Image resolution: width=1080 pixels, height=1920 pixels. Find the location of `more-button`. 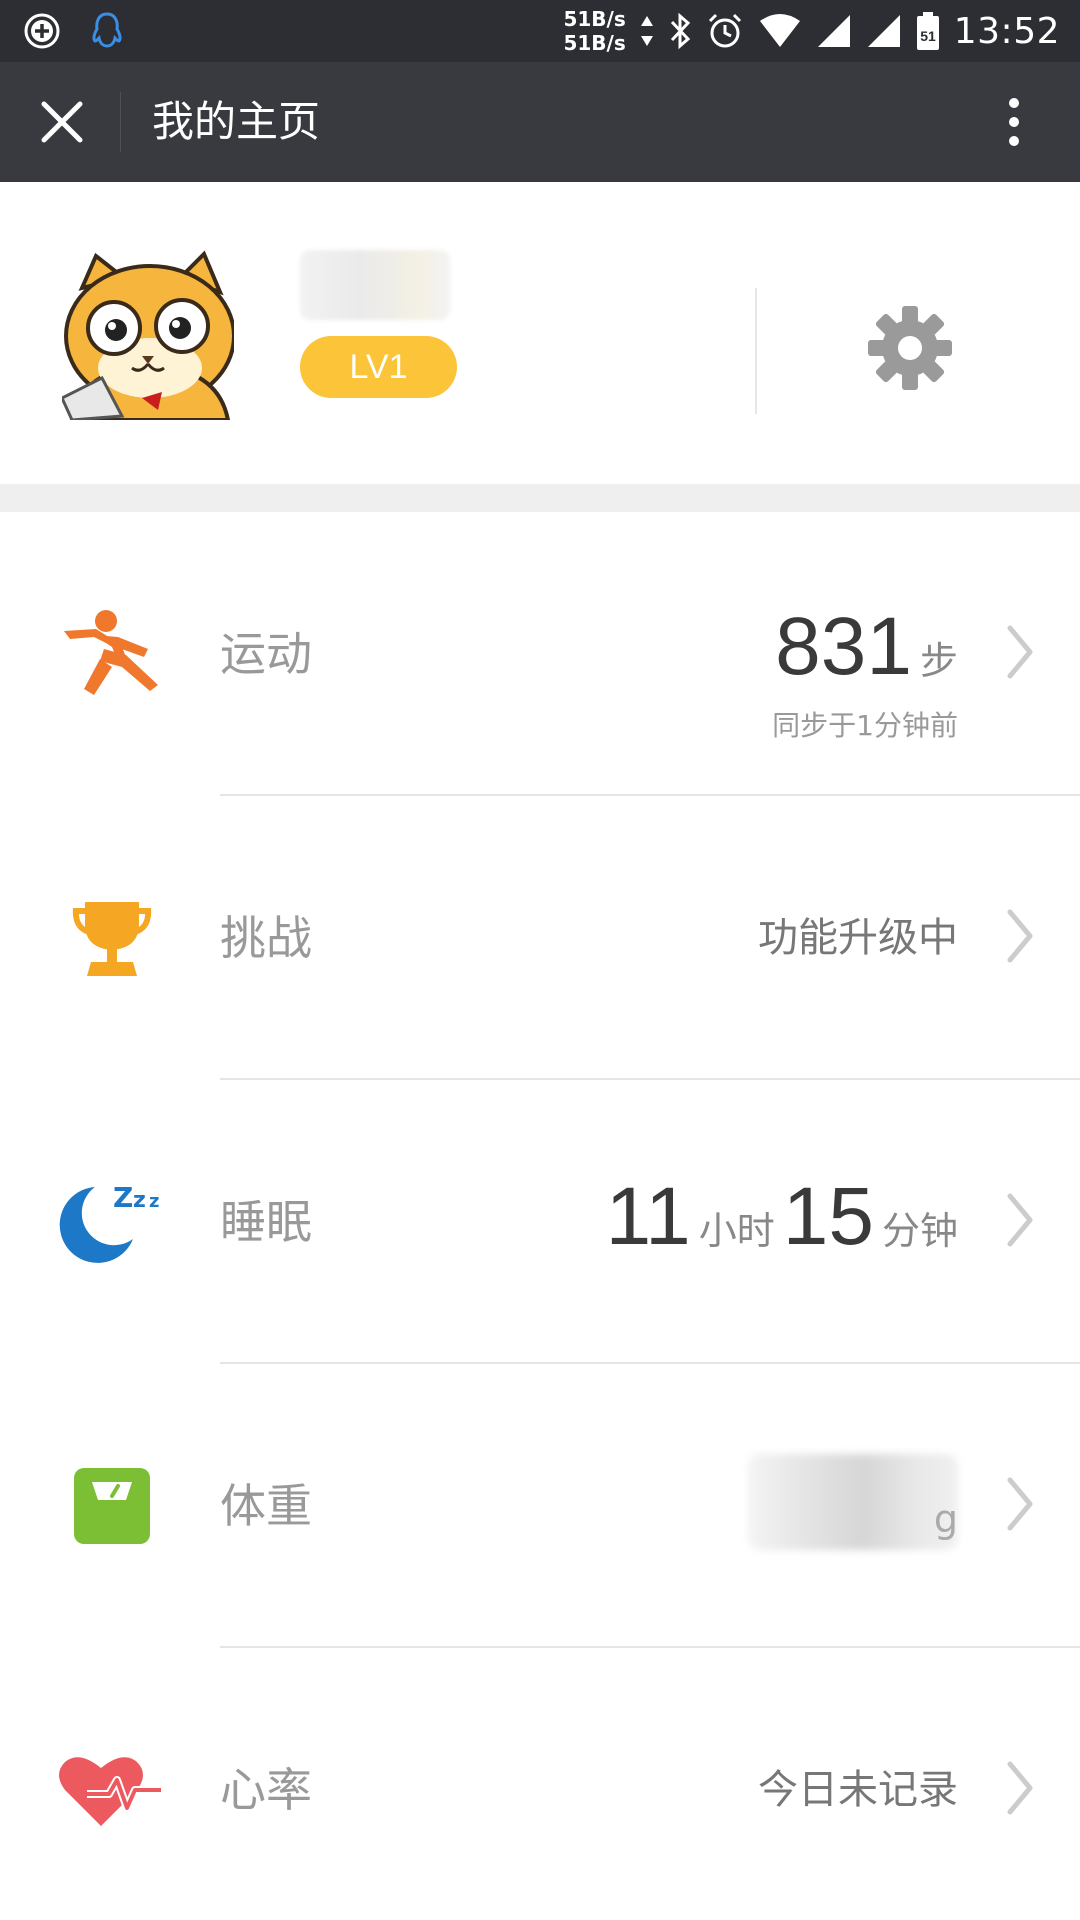

more-button is located at coordinates (1014, 122).